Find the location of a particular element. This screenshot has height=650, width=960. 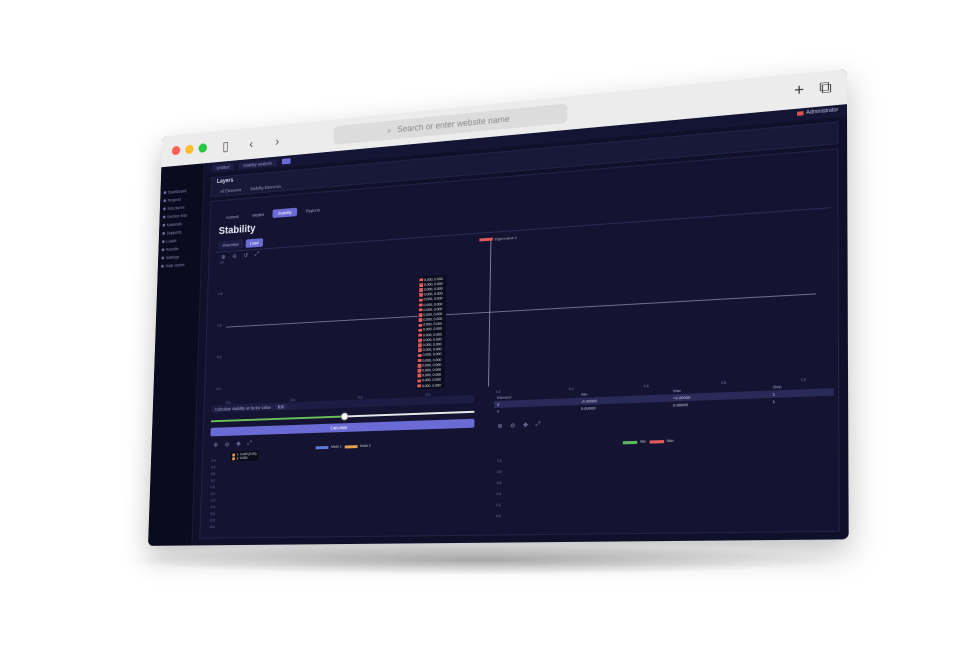

node-label: 0.000, 0.000 is located at coordinates (430, 385).